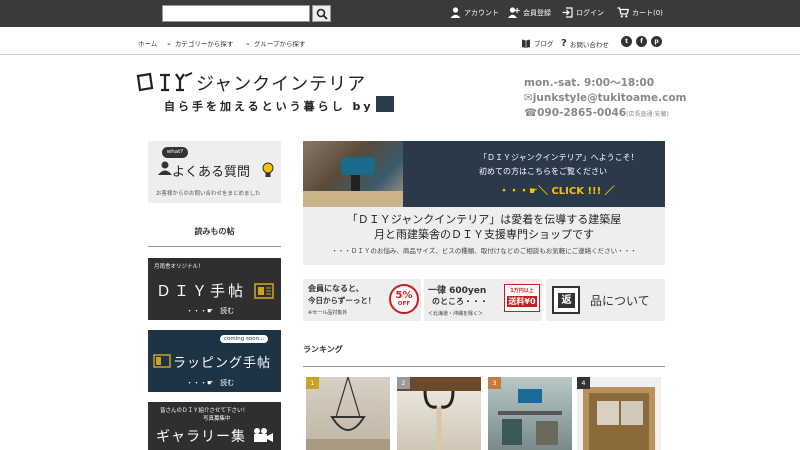 The image size is (800, 450). I want to click on member-discount-banner: 会員になると、 今日からずーっと！ ※セール品対象外 5% OFF, so click(362, 300).